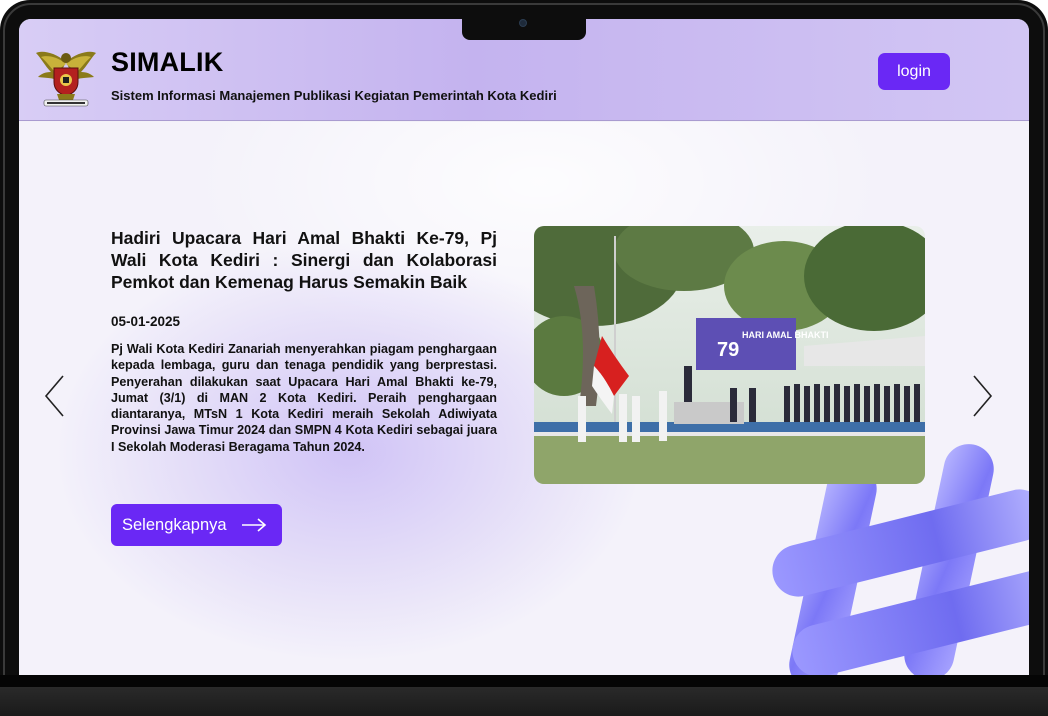 Image resolution: width=1048 pixels, height=716 pixels. I want to click on banner-text: HARI AMAL BHAKTI, so click(785, 335).